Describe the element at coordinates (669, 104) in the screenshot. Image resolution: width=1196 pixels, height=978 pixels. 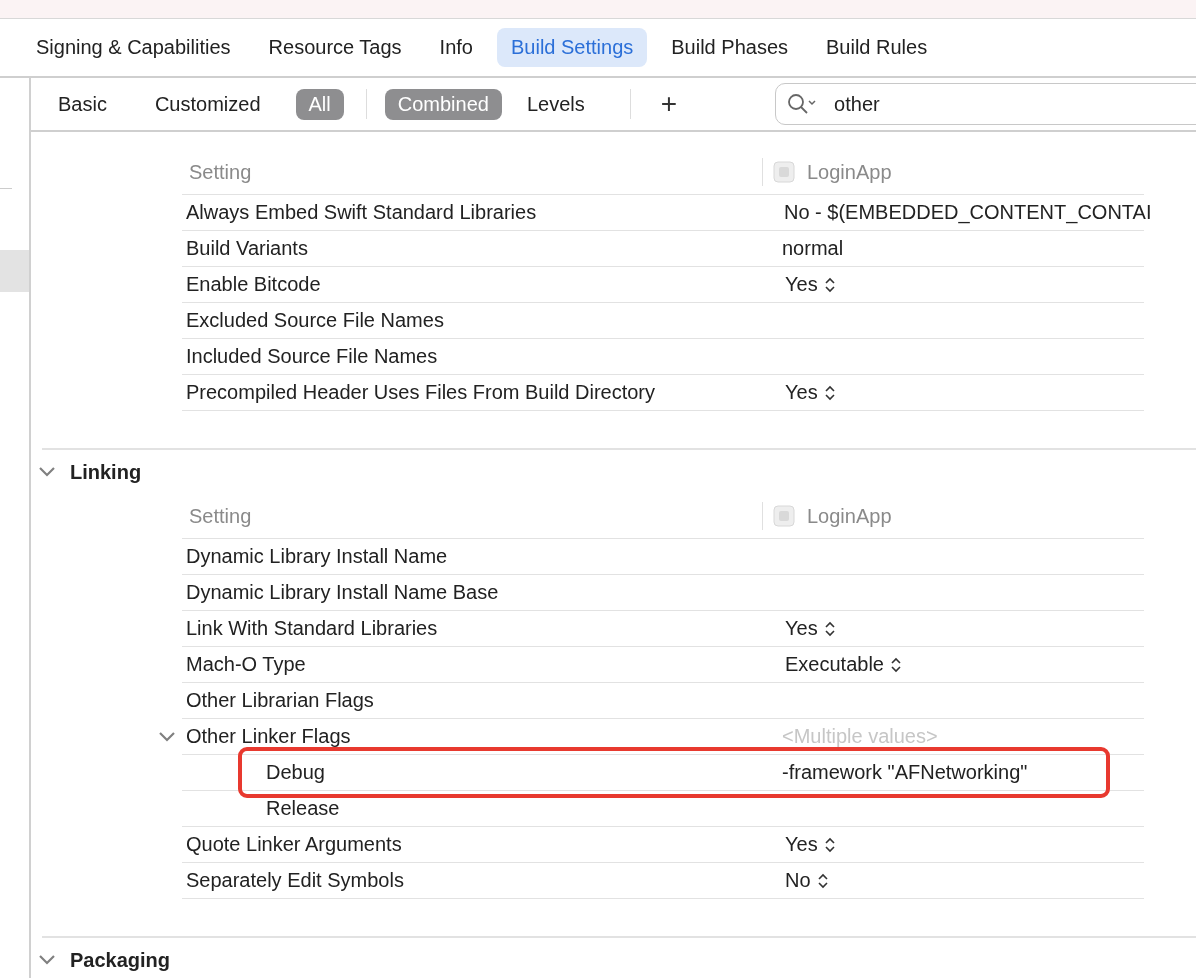
I see `add-button: +` at that location.